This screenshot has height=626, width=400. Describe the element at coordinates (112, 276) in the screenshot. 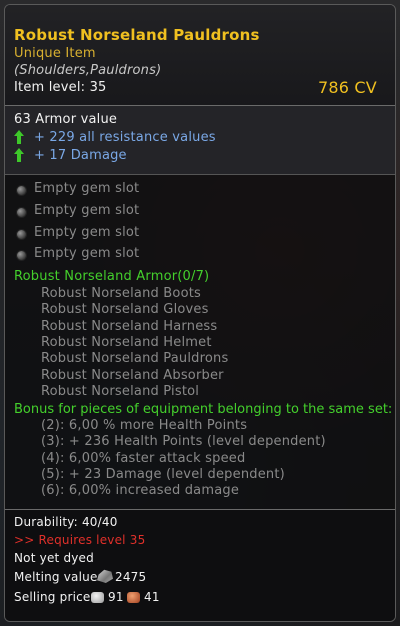

I see `set-title: Robust Norseland Armor(0/7)` at that location.